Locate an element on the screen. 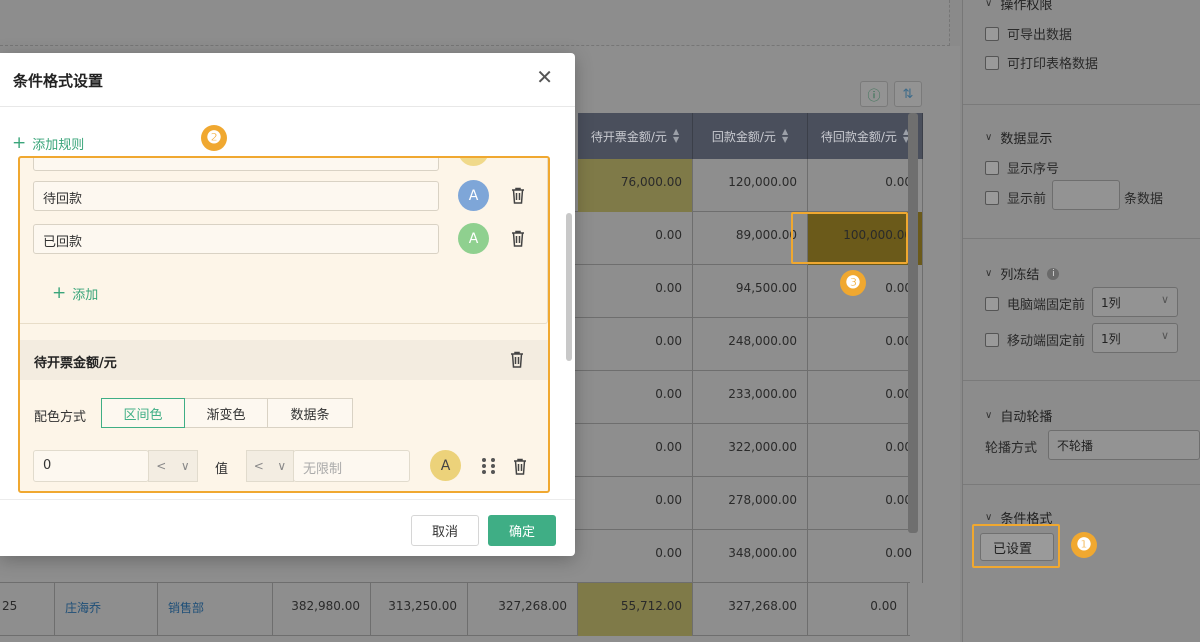  carousel-title: ∨ 自动轮播 is located at coordinates (1018, 415).